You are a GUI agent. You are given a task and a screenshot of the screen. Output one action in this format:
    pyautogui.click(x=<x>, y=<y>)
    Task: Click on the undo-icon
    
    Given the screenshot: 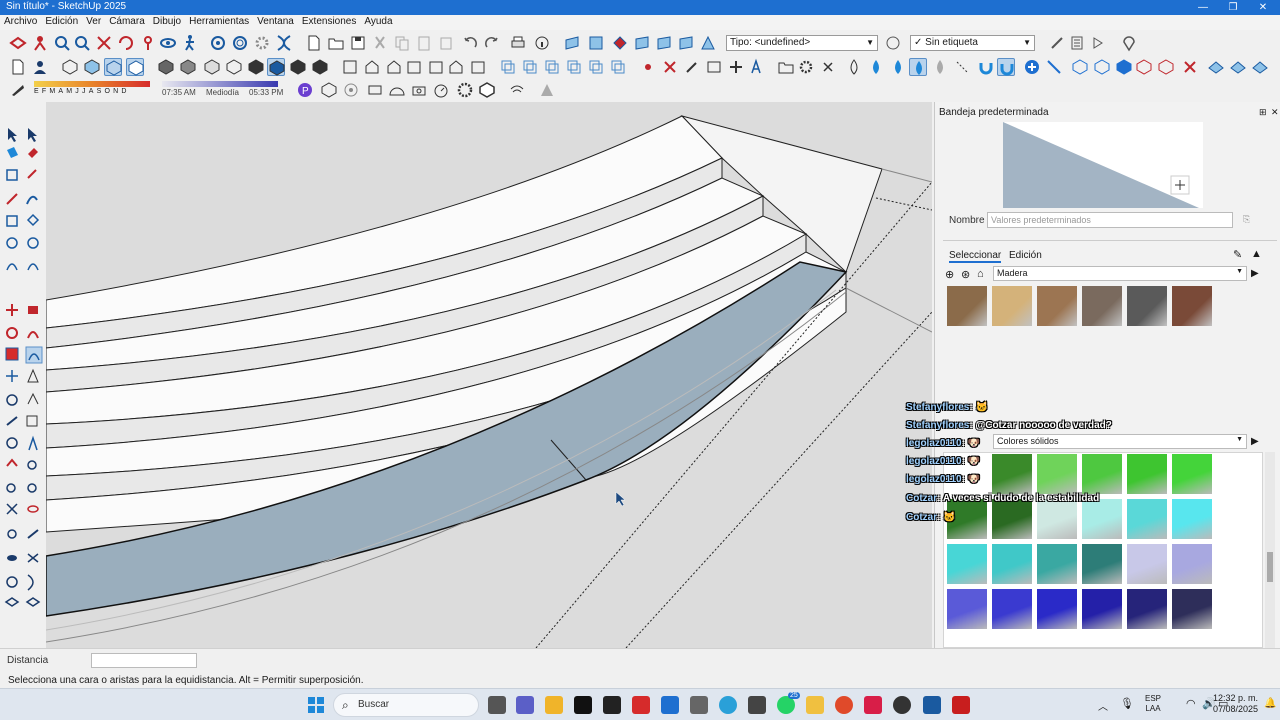 What is the action you would take?
    pyautogui.click(x=470, y=43)
    